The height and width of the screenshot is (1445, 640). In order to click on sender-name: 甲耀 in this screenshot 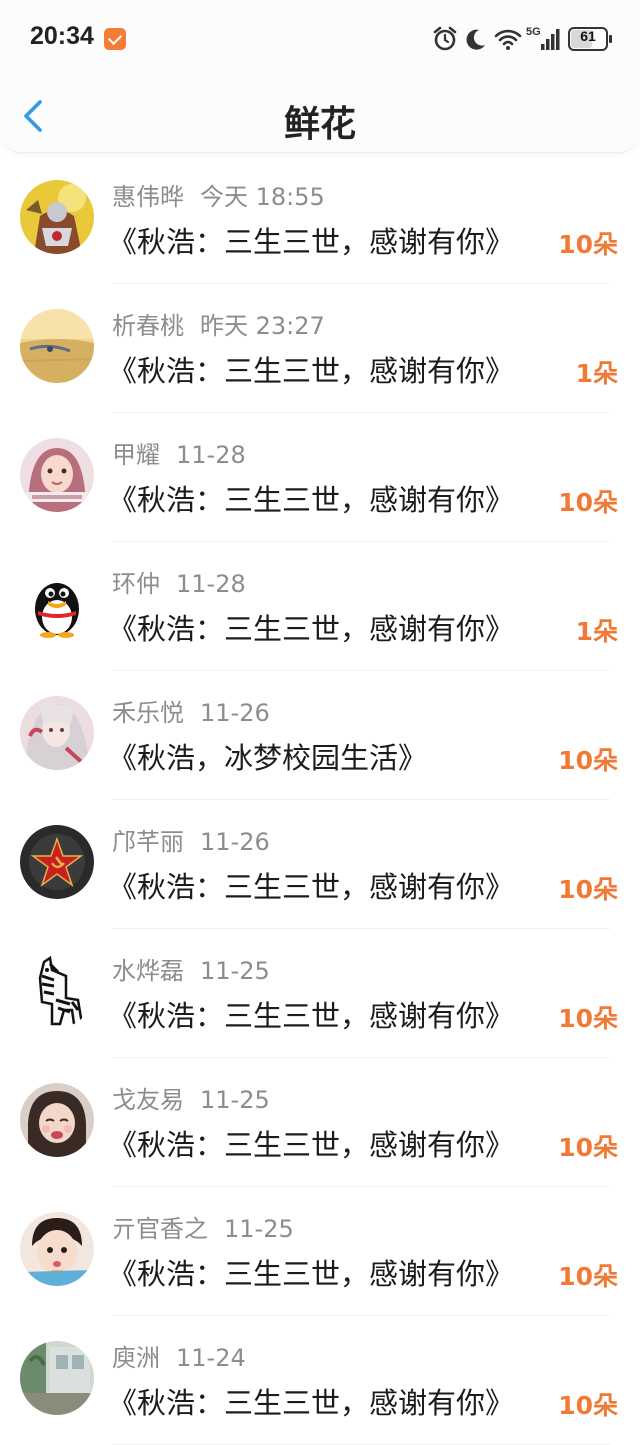, I will do `click(136, 455)`.